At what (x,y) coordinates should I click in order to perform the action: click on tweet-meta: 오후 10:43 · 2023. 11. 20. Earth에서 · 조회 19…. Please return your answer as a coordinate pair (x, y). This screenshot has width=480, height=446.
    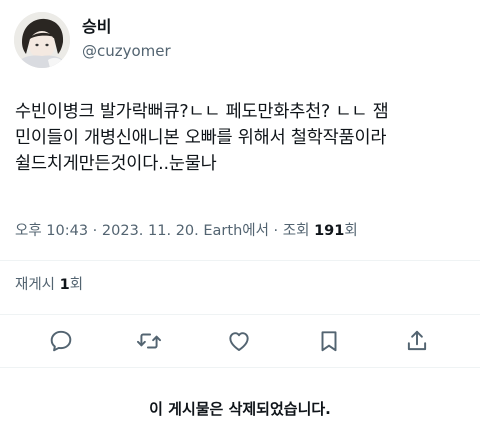
    Looking at the image, I should click on (186, 231).